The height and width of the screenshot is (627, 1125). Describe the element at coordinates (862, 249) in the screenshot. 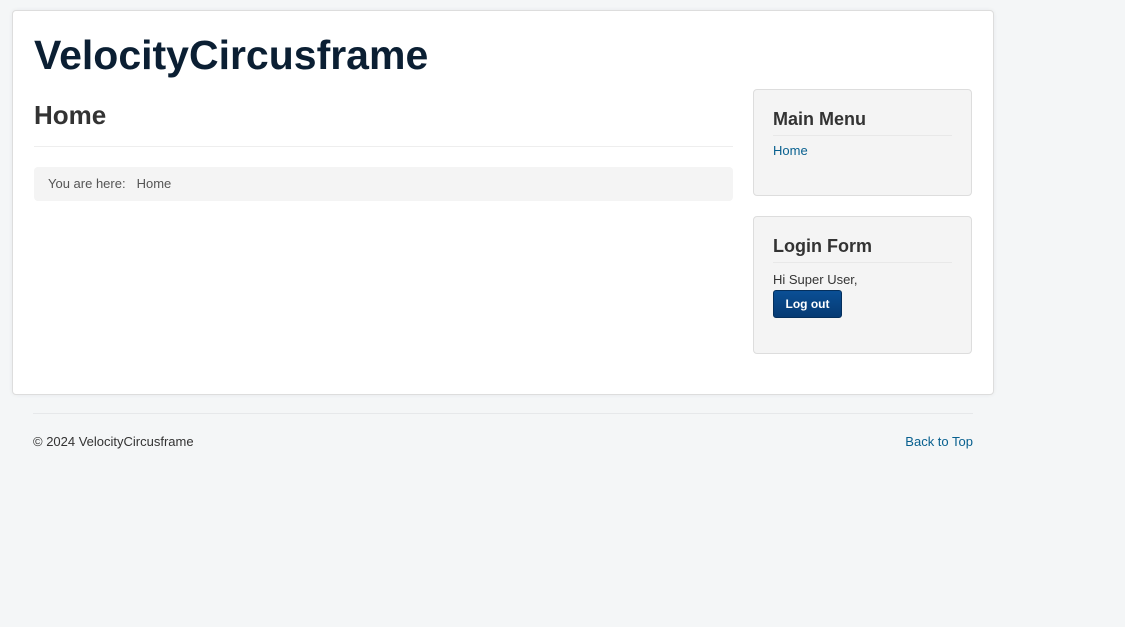

I see `login-form-title: Login Form` at that location.